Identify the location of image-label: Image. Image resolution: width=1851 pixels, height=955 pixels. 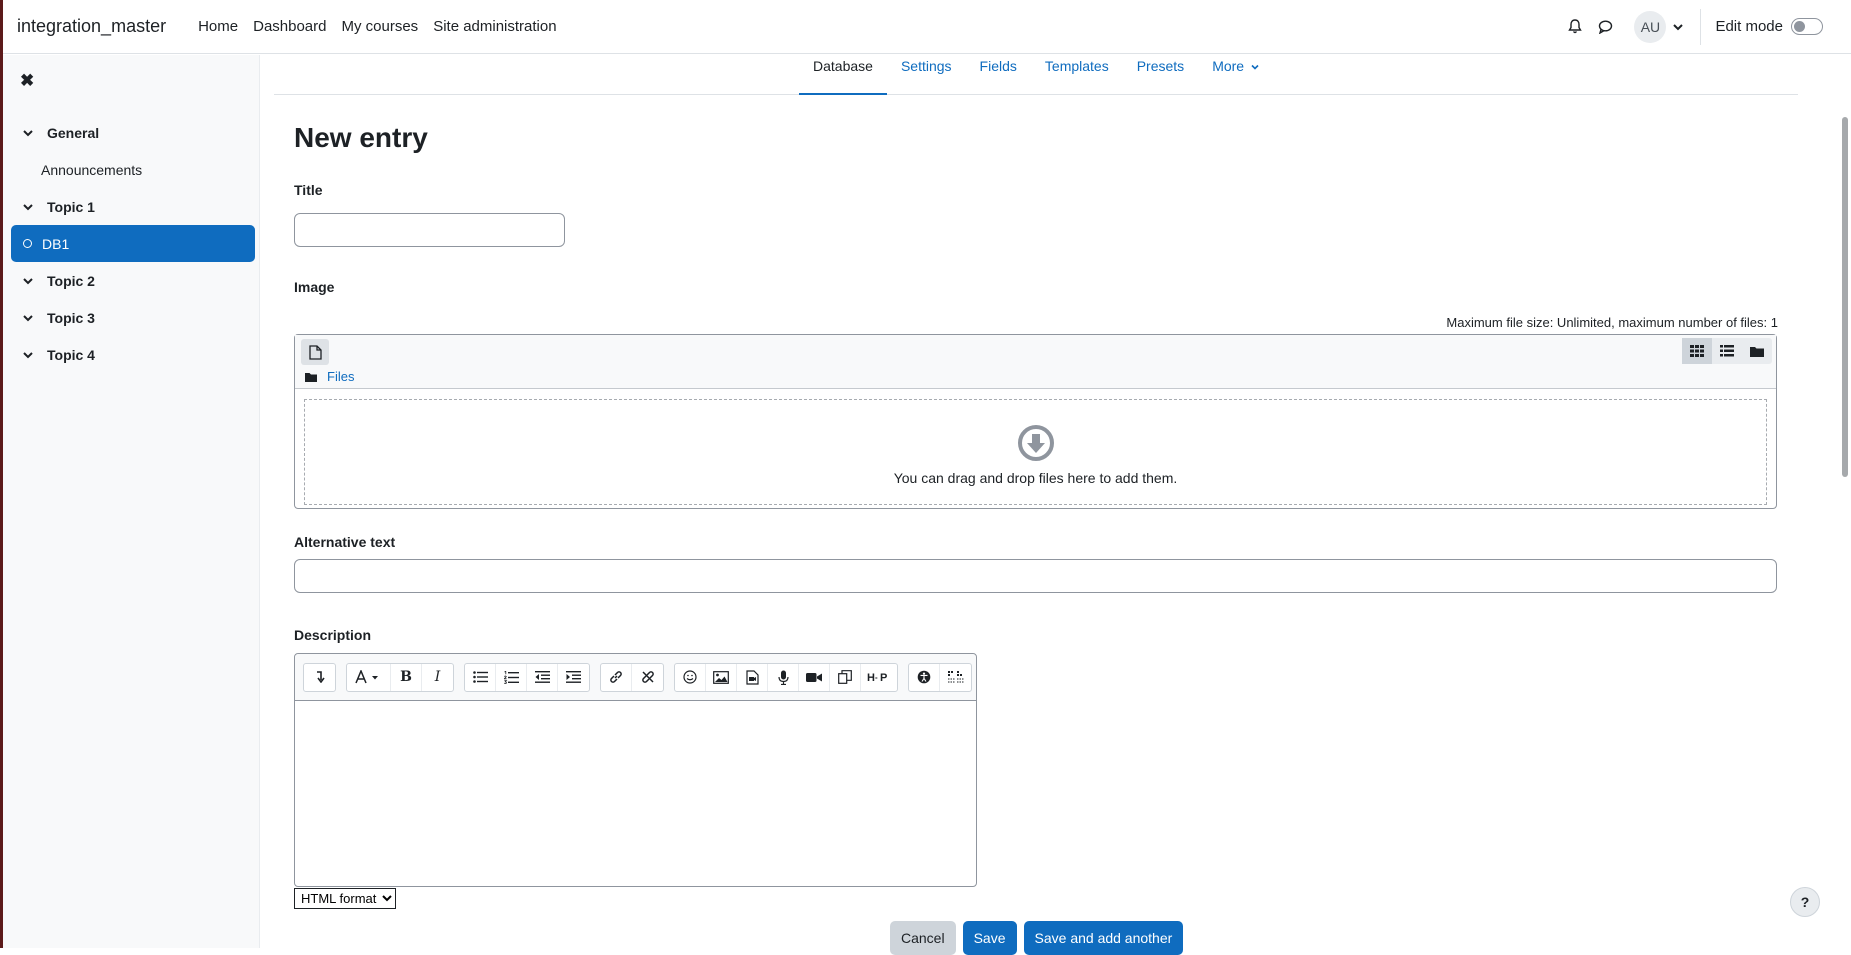
(314, 287).